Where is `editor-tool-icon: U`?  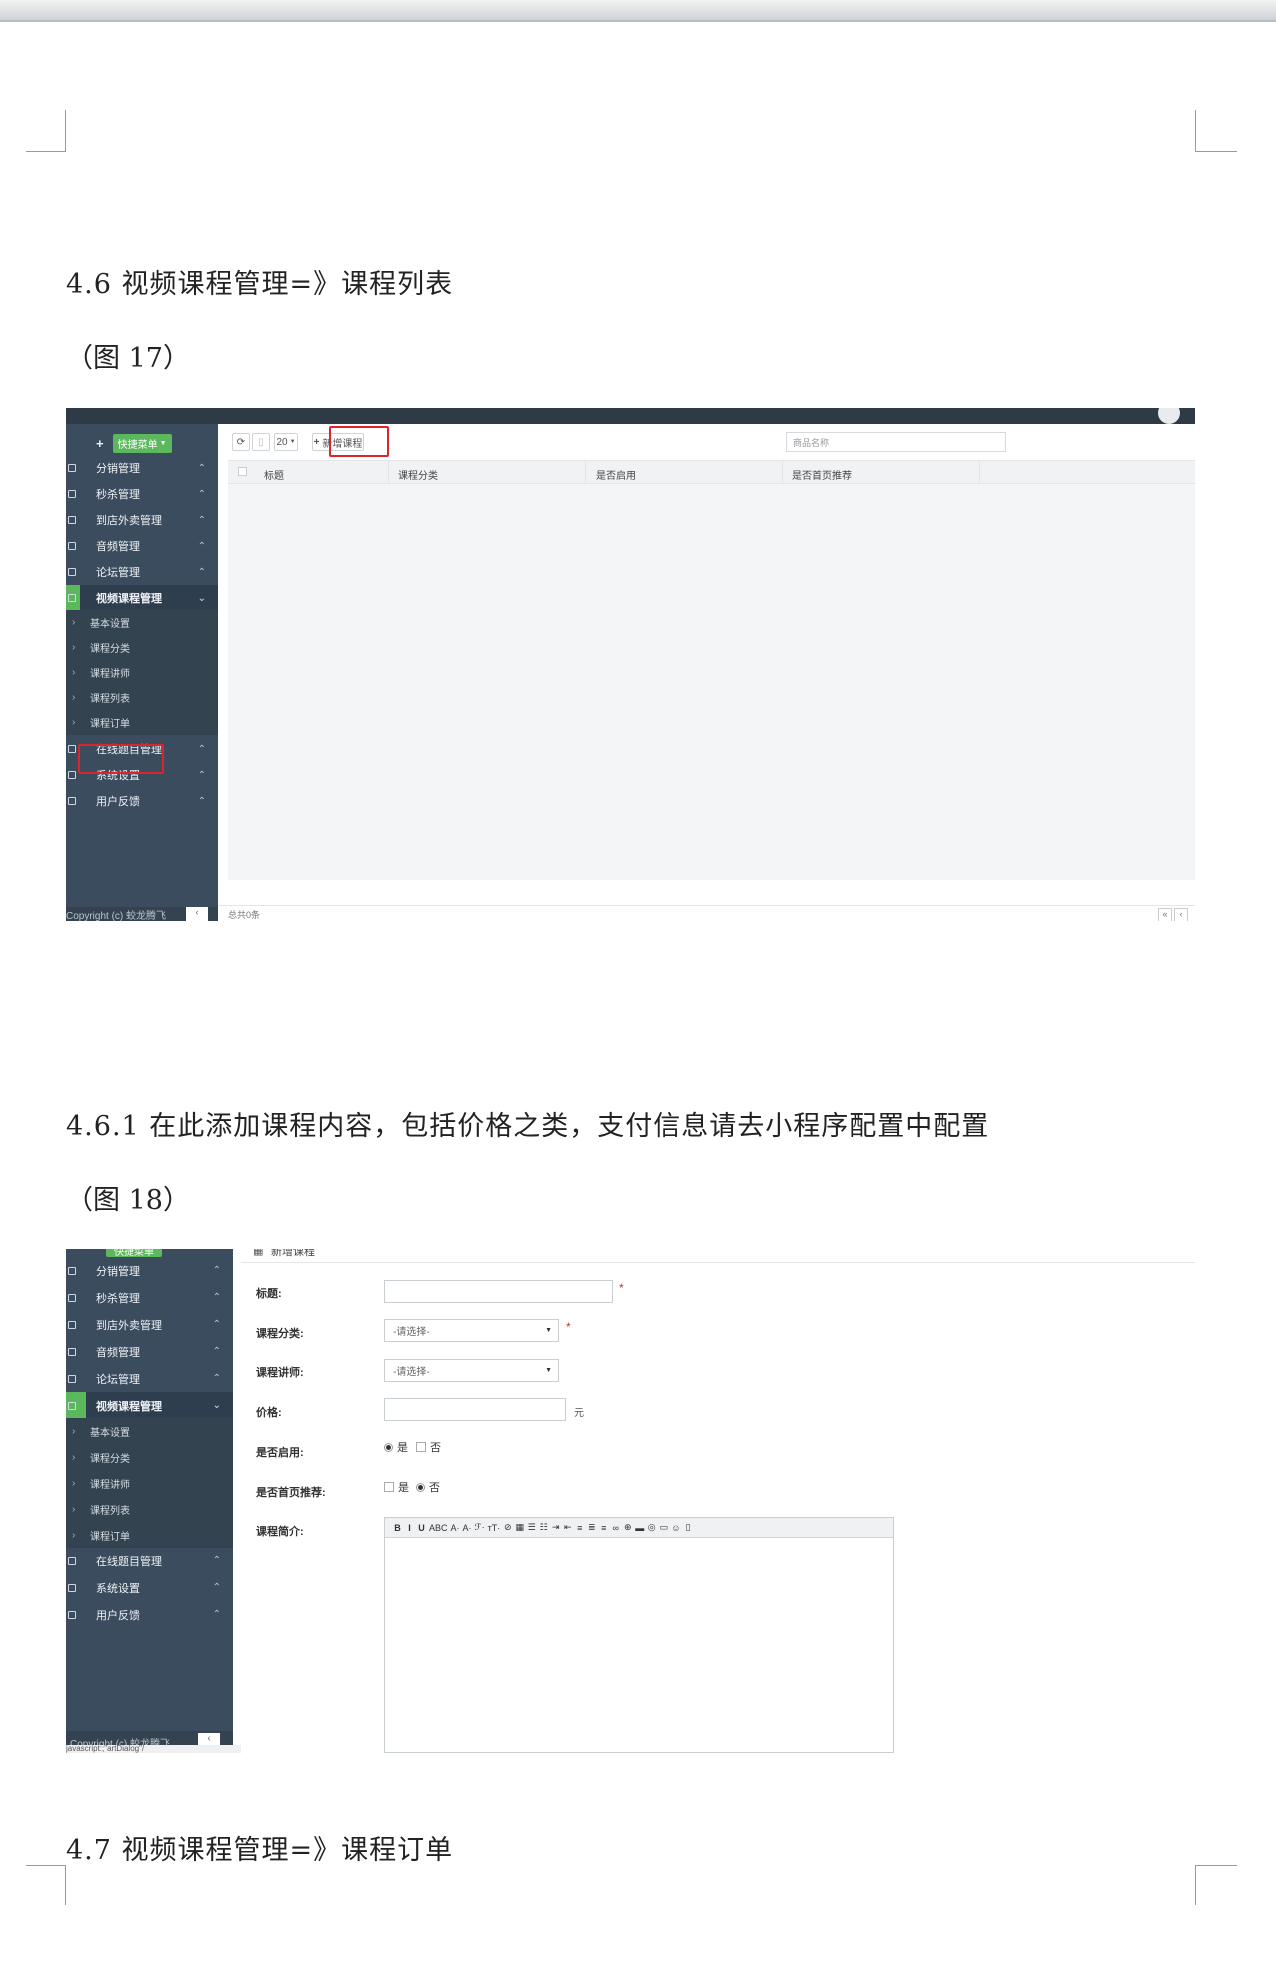
editor-tool-icon: U is located at coordinates (421, 1528).